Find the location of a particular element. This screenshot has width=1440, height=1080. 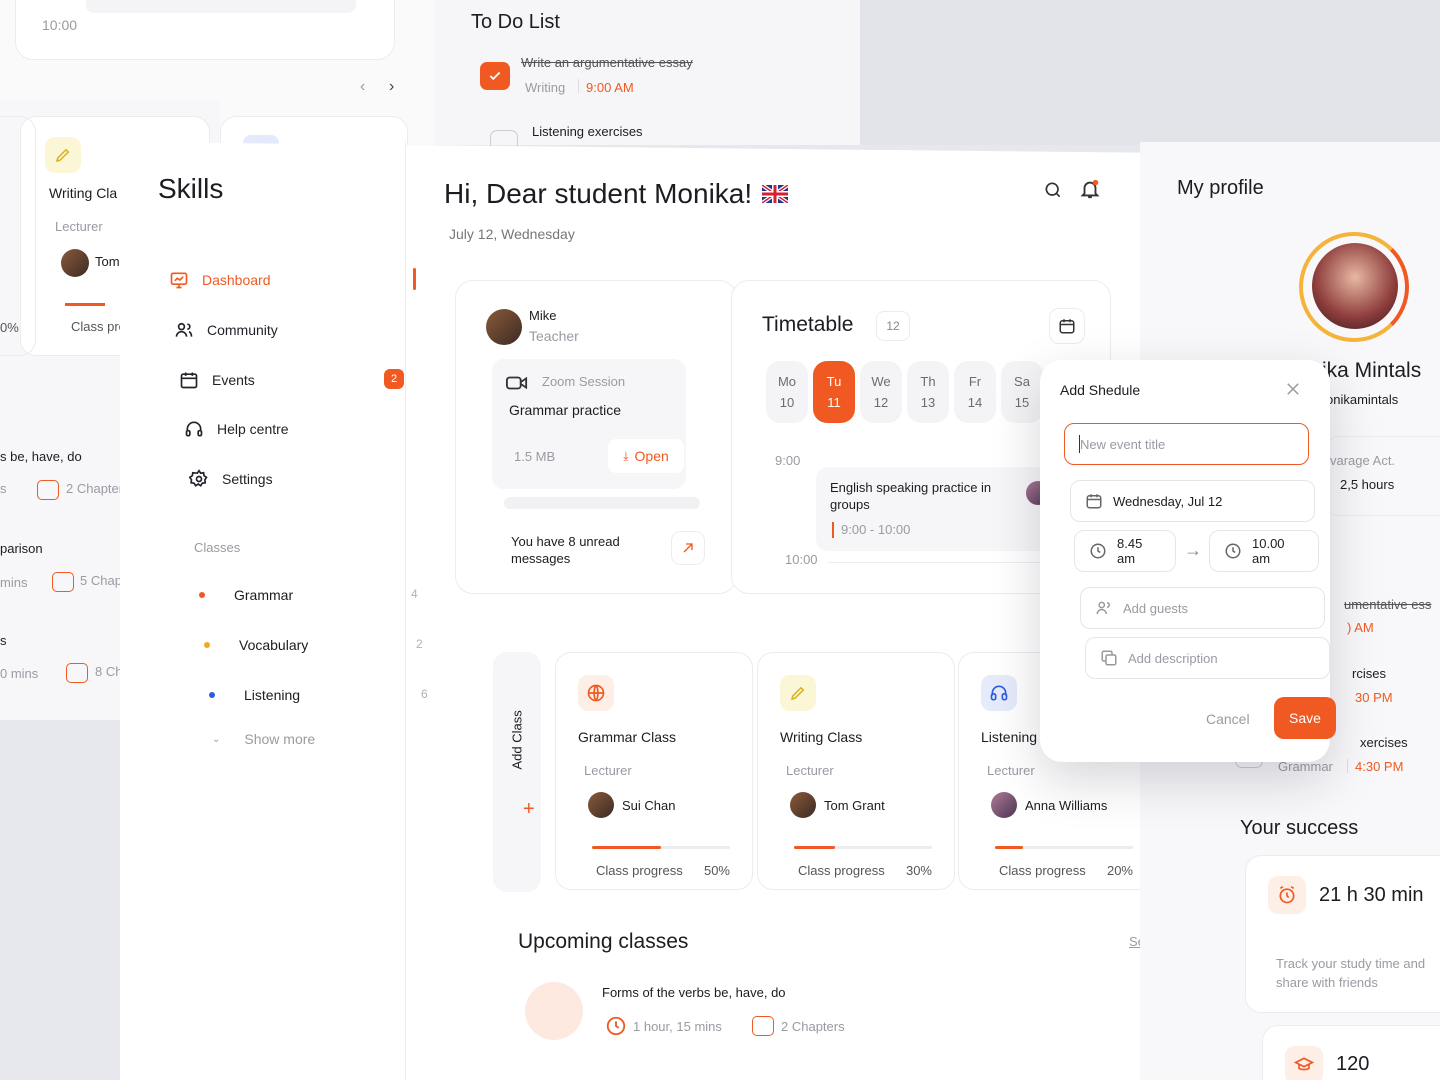

lecturer: Anna Williams is located at coordinates (1062, 805).